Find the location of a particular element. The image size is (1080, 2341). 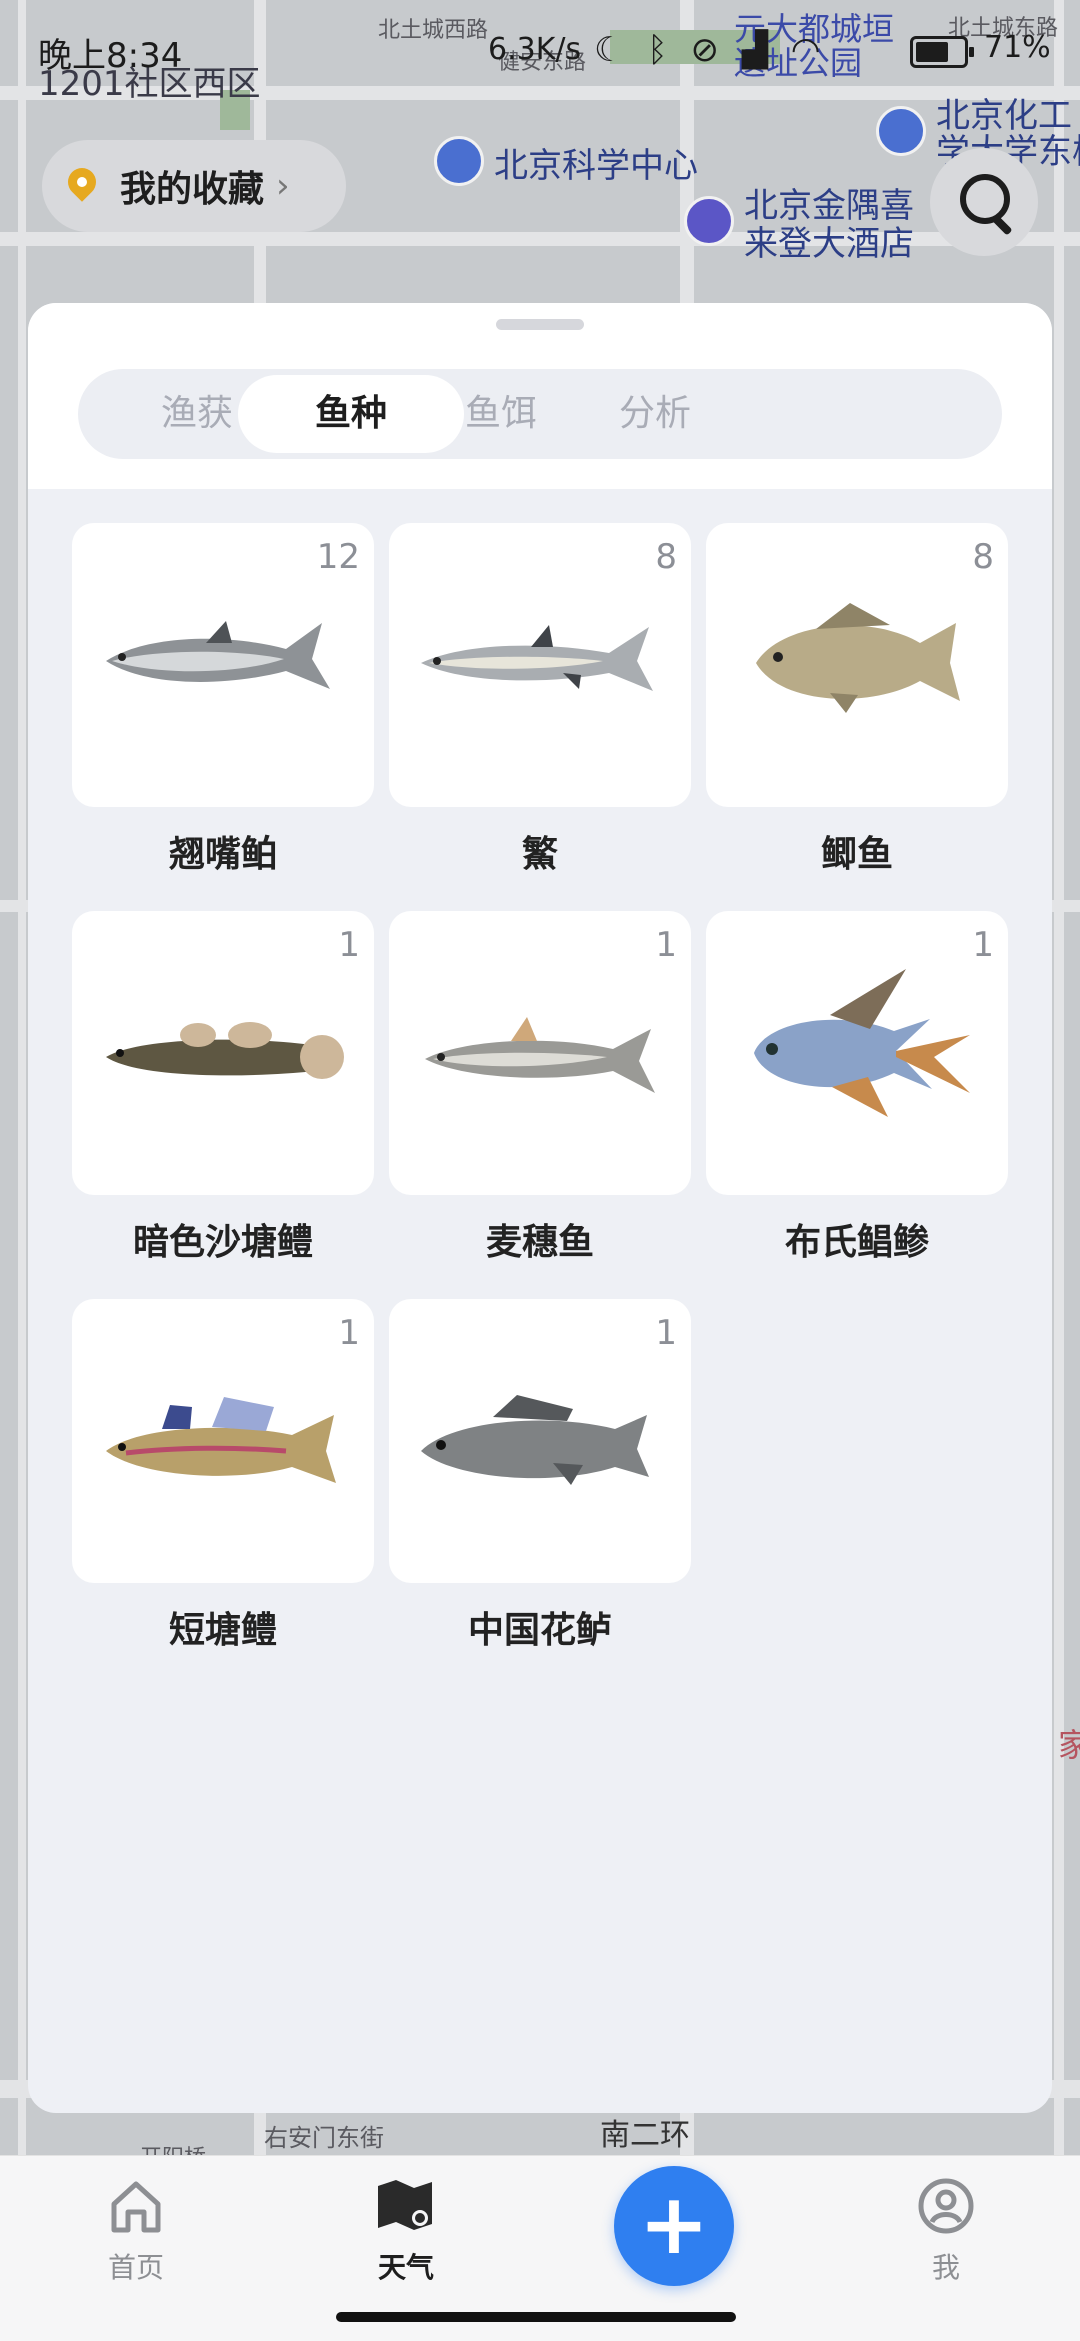

moon-icon: ☾ is located at coordinates (612, 50).